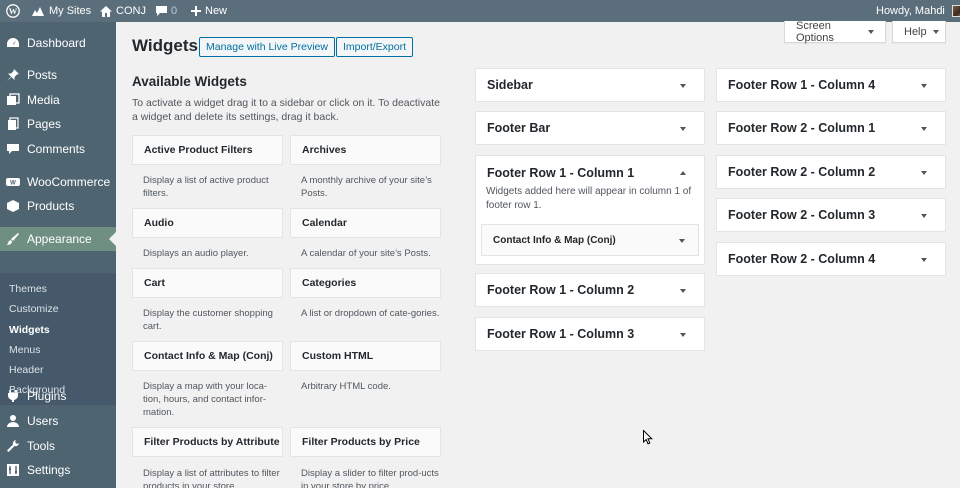 This screenshot has height=488, width=960. I want to click on sidebar-area-title: Footer Row 2 - Column 1, so click(802, 128).